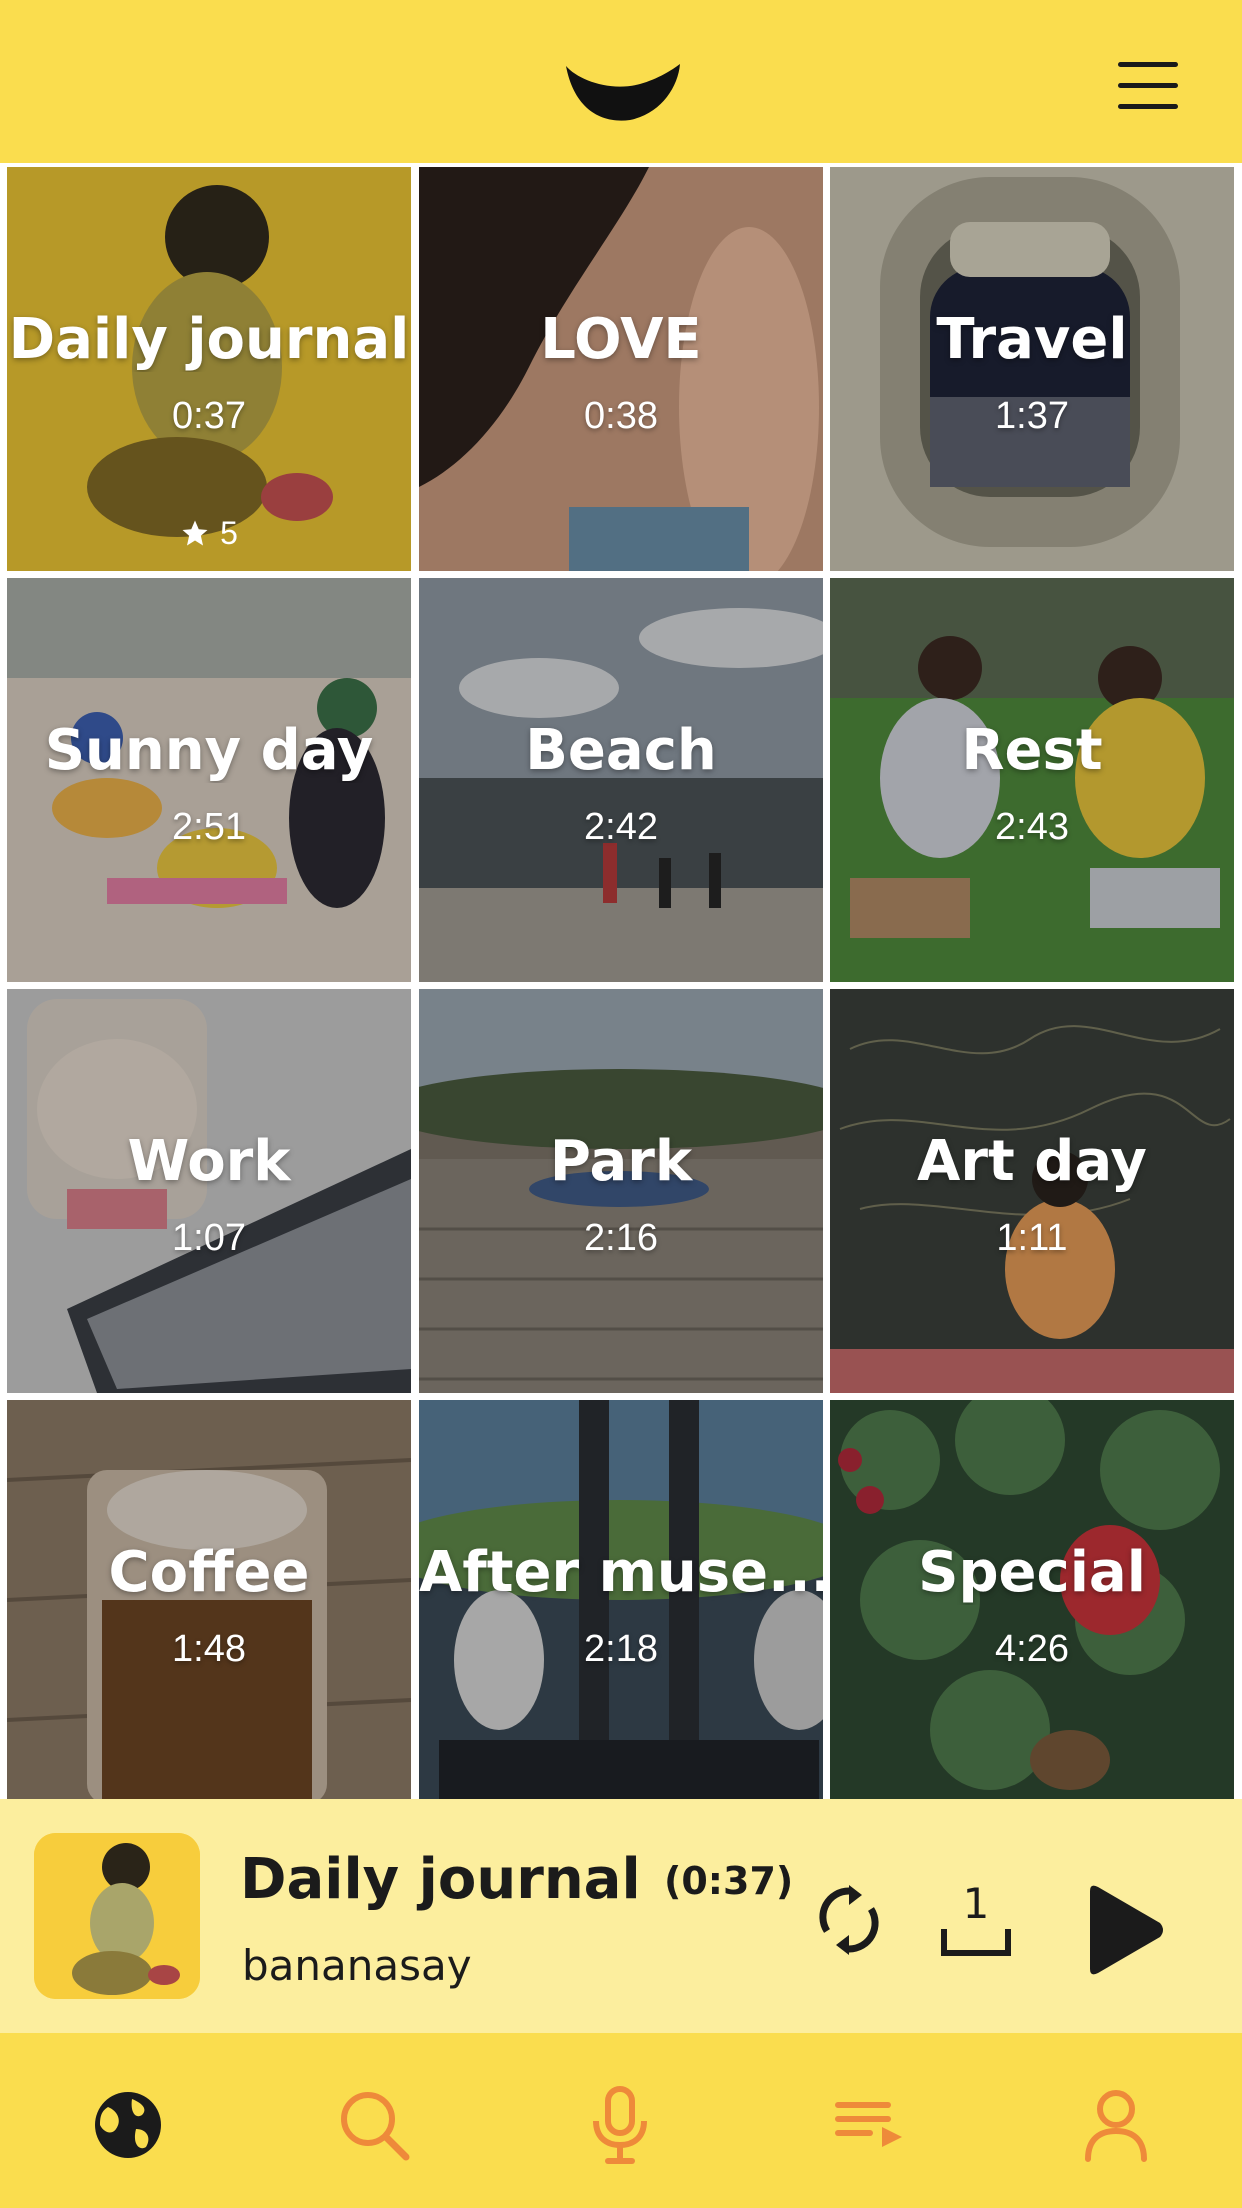 This screenshot has height=2208, width=1242. I want to click on tile-duration: 0:38, so click(621, 416).